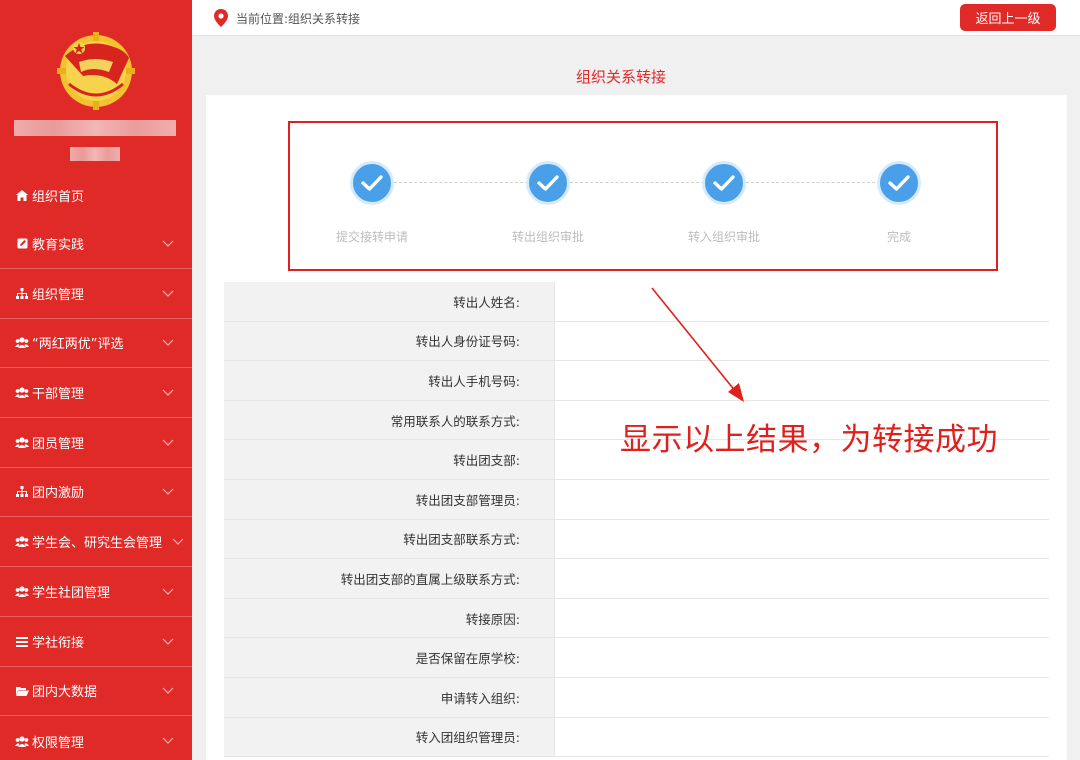 This screenshot has height=760, width=1080. Describe the element at coordinates (389, 657) in the screenshot. I see `field-label: 是否保留在原学校:` at that location.